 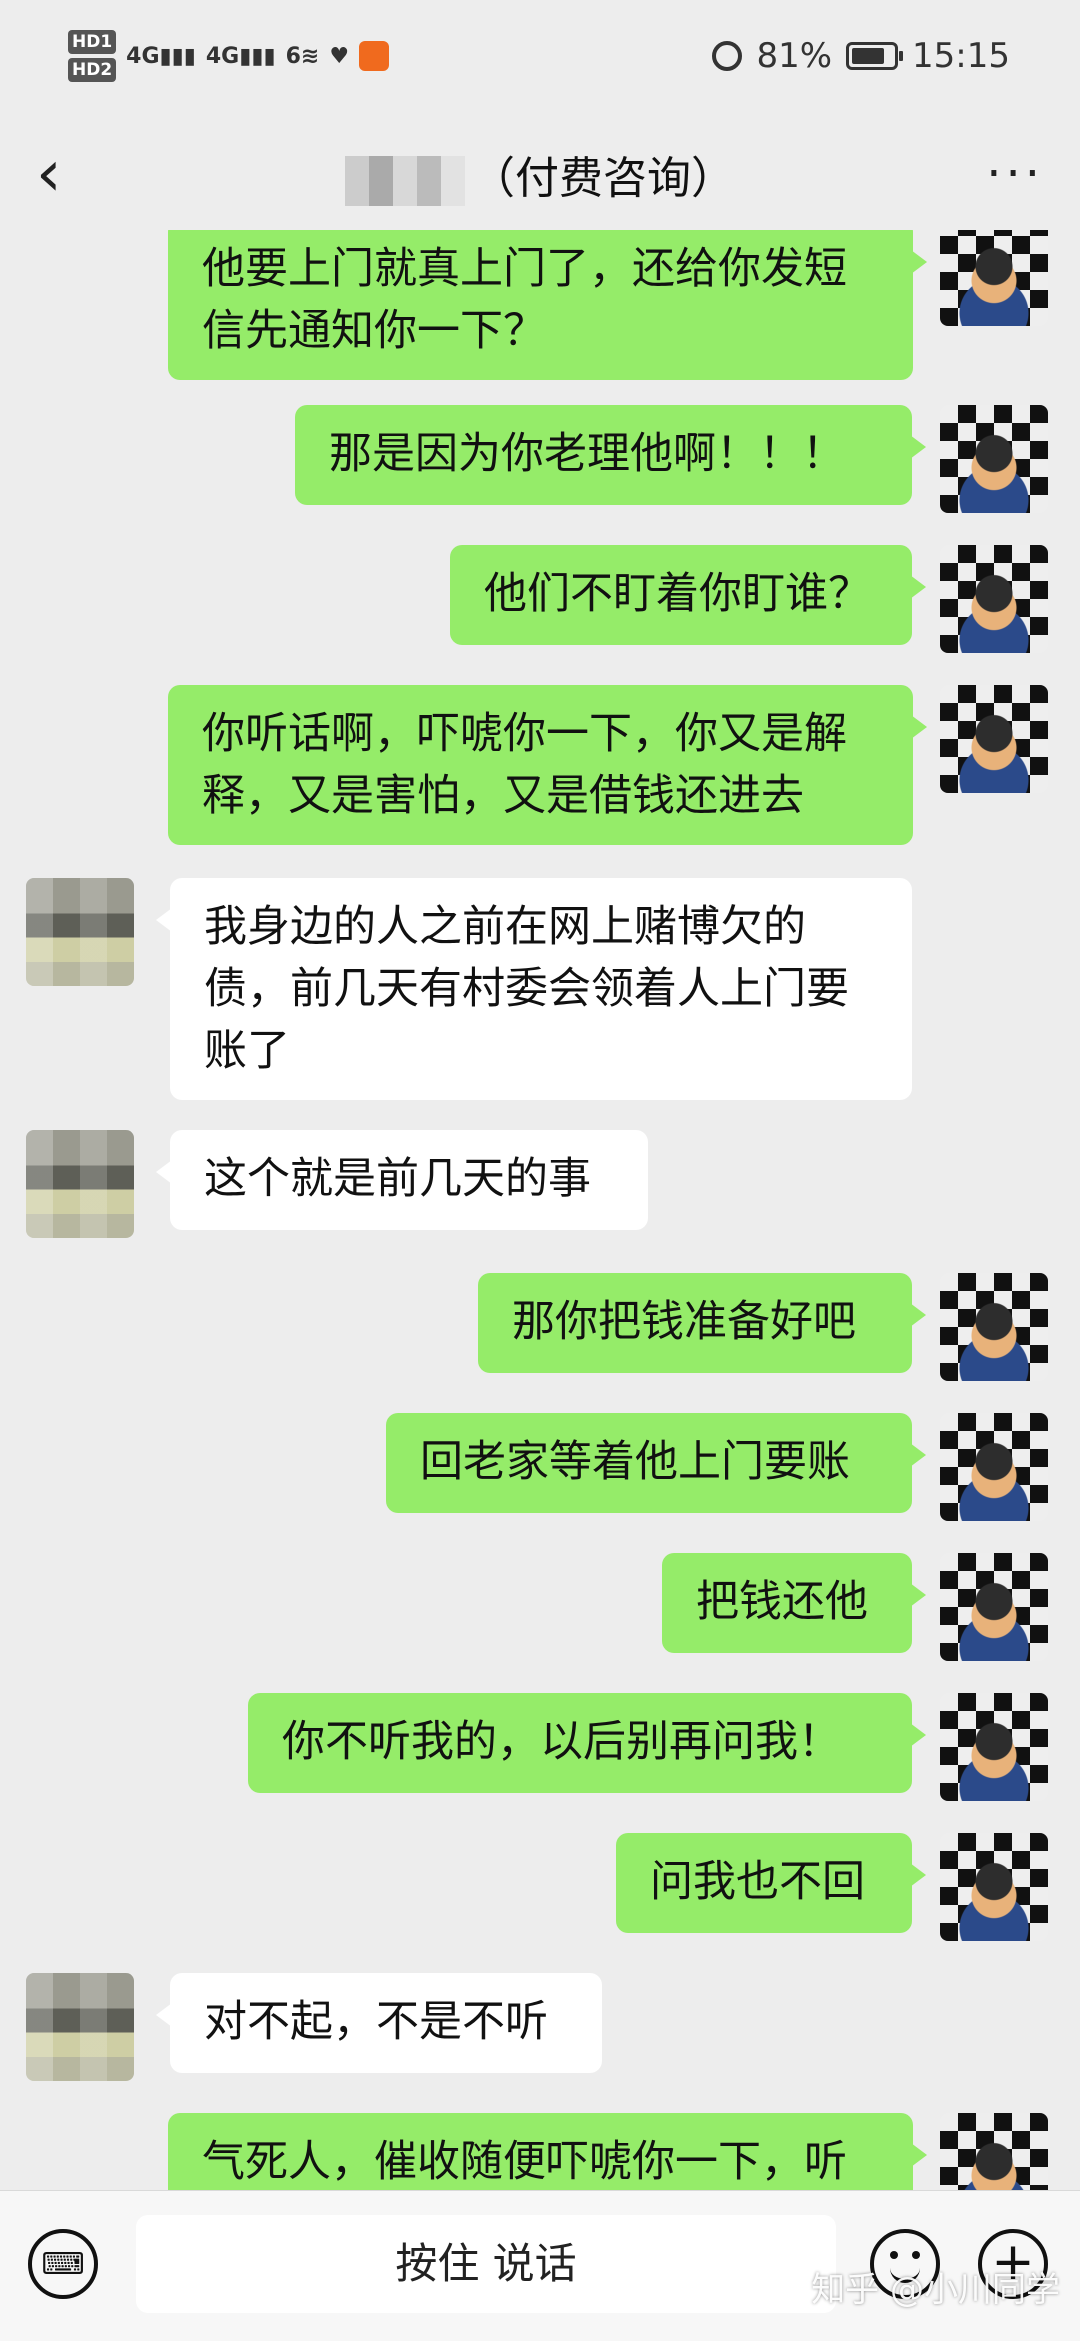 I want to click on status-left-icons: HD1 HD2 4G▮▮▮ 4G▮▮▮ 6≋ ♥, so click(x=229, y=56).